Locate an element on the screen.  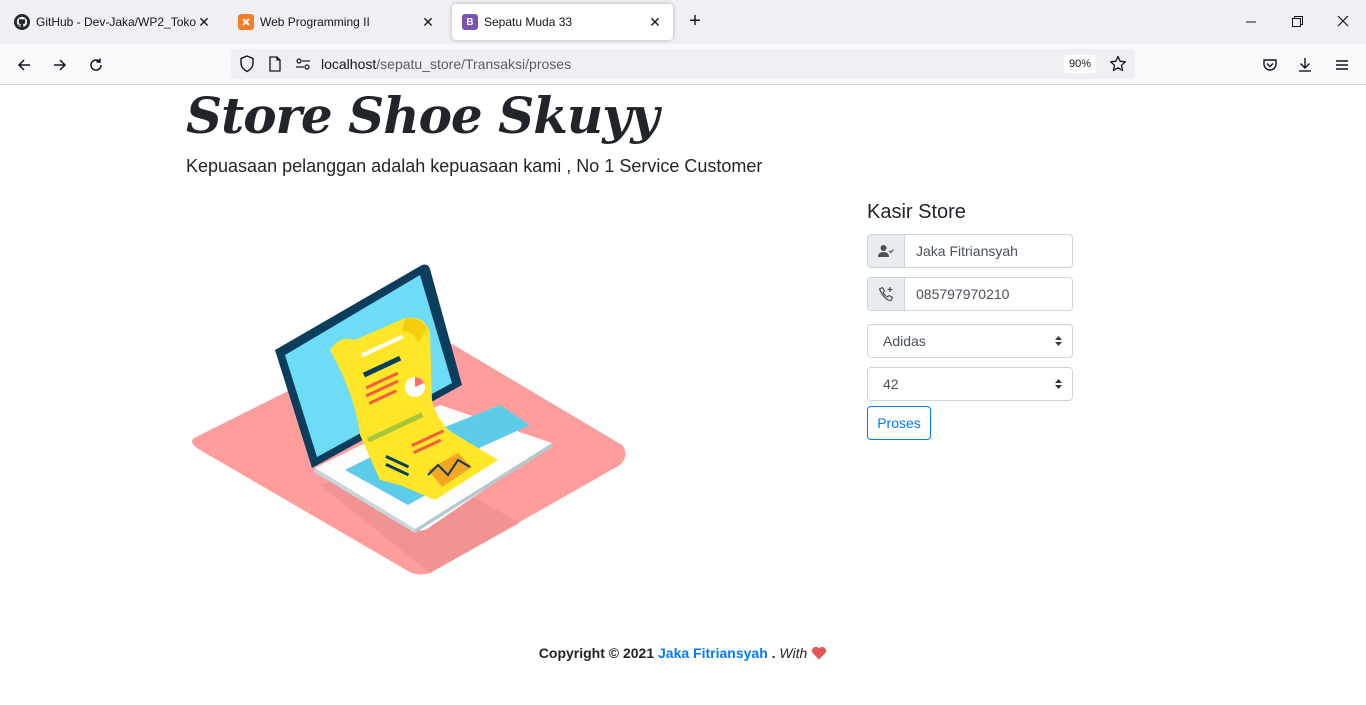
size-select: 42 is located at coordinates (970, 384).